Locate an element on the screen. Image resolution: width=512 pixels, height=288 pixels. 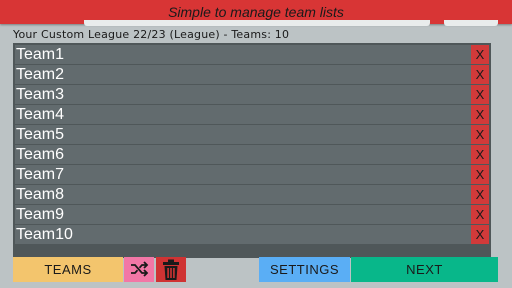
team-row: Team8 is located at coordinates (243, 194).